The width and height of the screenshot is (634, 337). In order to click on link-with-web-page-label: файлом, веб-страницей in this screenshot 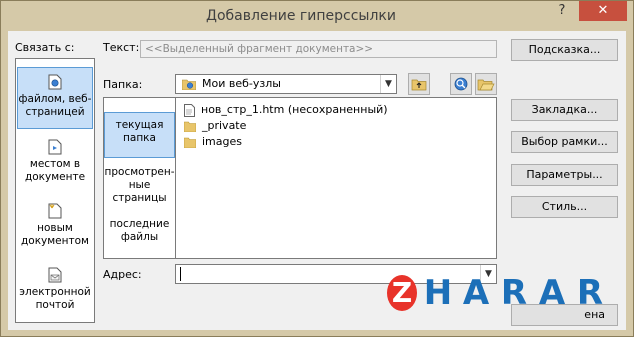, I will do `click(55, 105)`.